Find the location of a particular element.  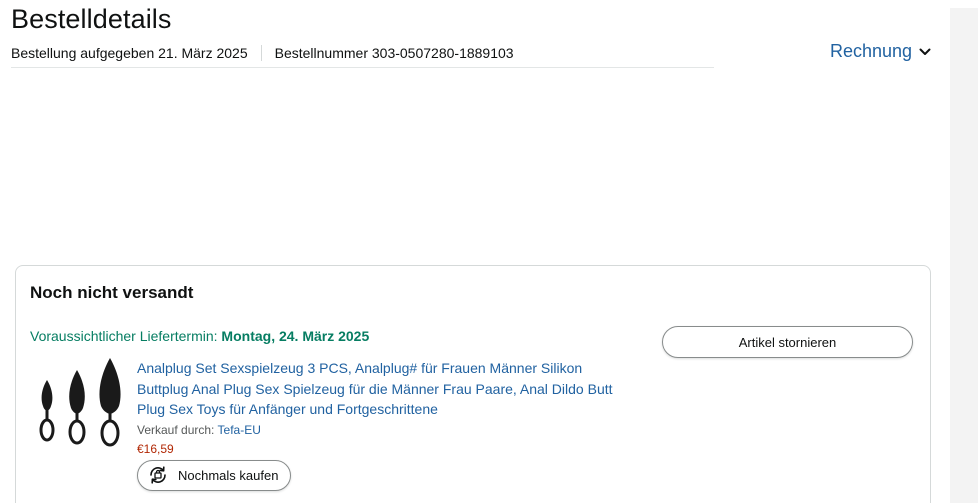

order-number: Bestellnummer 303-0507280-1889103 is located at coordinates (394, 53).